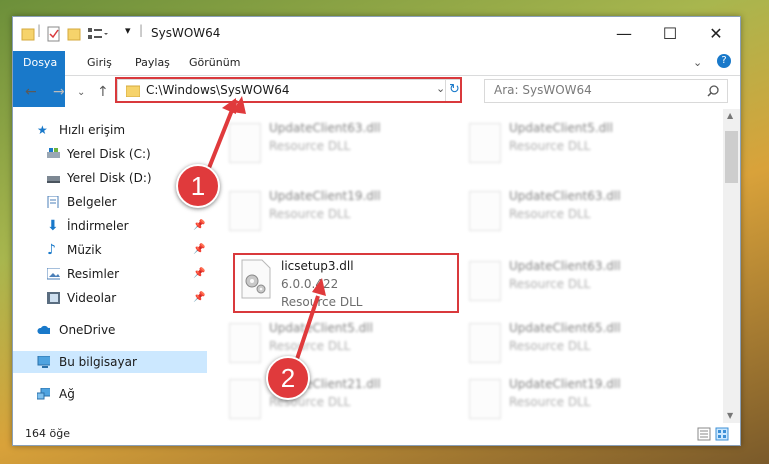 Image resolution: width=769 pixels, height=464 pixels. What do you see at coordinates (288, 378) in the screenshot?
I see `callout-2: 2` at bounding box center [288, 378].